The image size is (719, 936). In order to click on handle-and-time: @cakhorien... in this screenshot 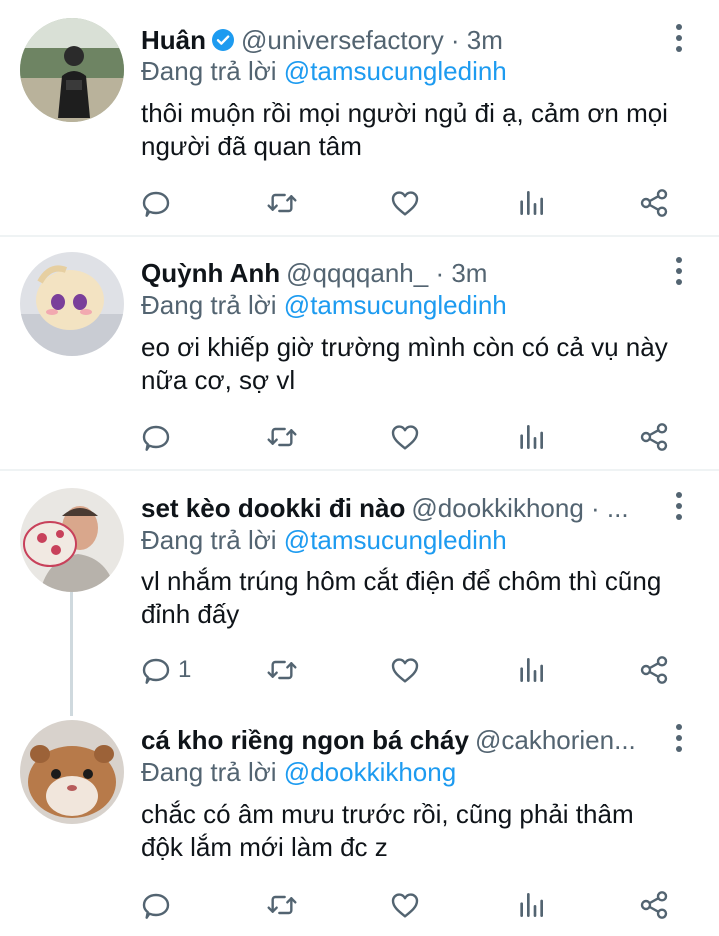, I will do `click(555, 740)`.